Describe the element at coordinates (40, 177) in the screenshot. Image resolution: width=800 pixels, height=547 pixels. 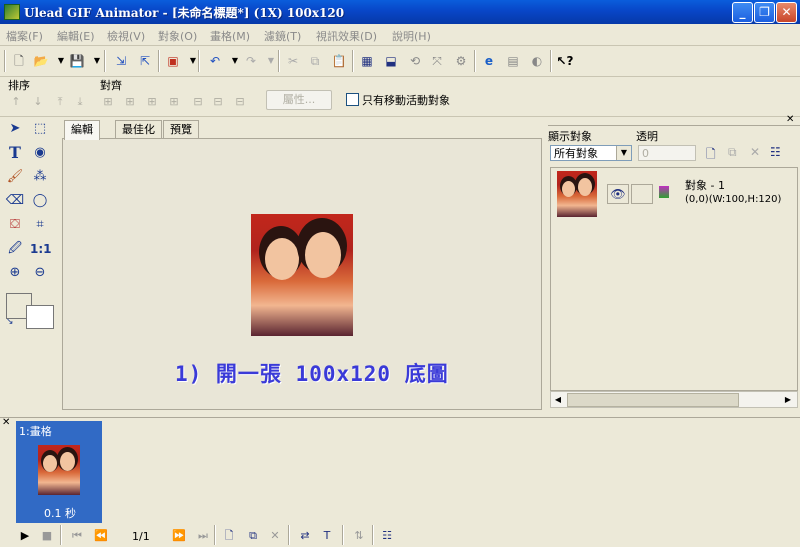
I see `magic-wand-tool-icon: ⁂` at that location.